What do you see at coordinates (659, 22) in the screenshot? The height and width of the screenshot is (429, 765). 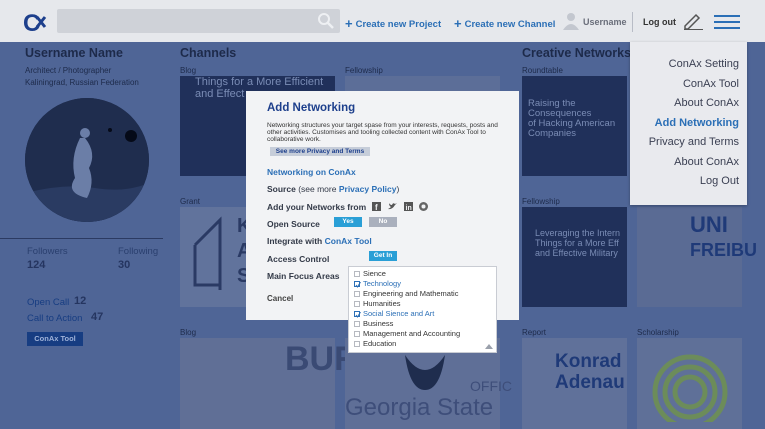 I see `logout-link: Log out` at bounding box center [659, 22].